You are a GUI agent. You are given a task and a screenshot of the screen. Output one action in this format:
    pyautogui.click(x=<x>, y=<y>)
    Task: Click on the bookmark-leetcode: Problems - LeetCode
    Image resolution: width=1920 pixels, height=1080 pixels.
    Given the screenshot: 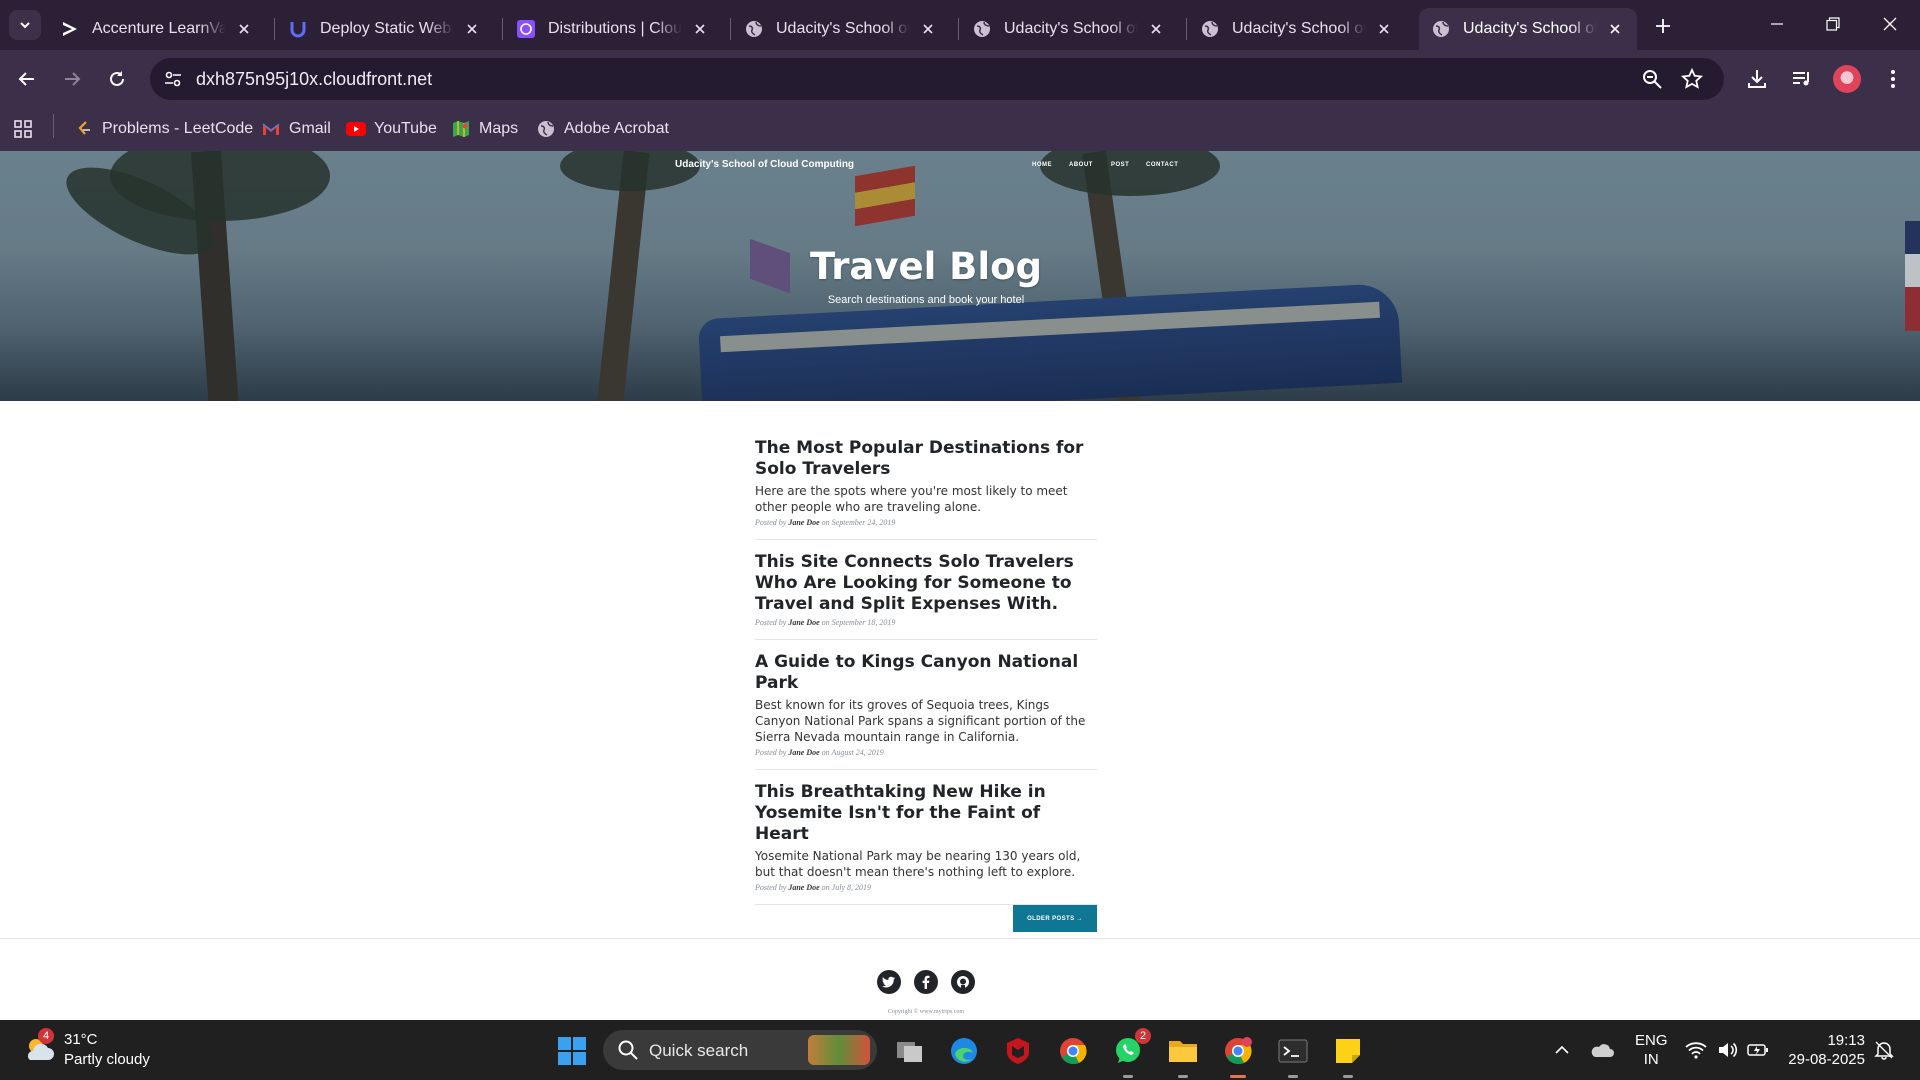 What is the action you would take?
    pyautogui.click(x=163, y=129)
    